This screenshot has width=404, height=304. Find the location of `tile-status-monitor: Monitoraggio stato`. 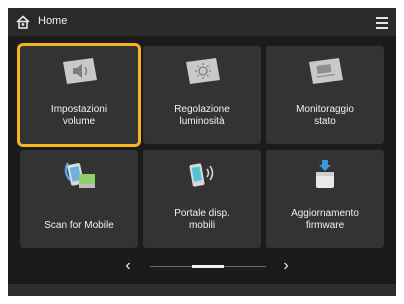

tile-status-monitor: Monitoraggio stato is located at coordinates (325, 95).